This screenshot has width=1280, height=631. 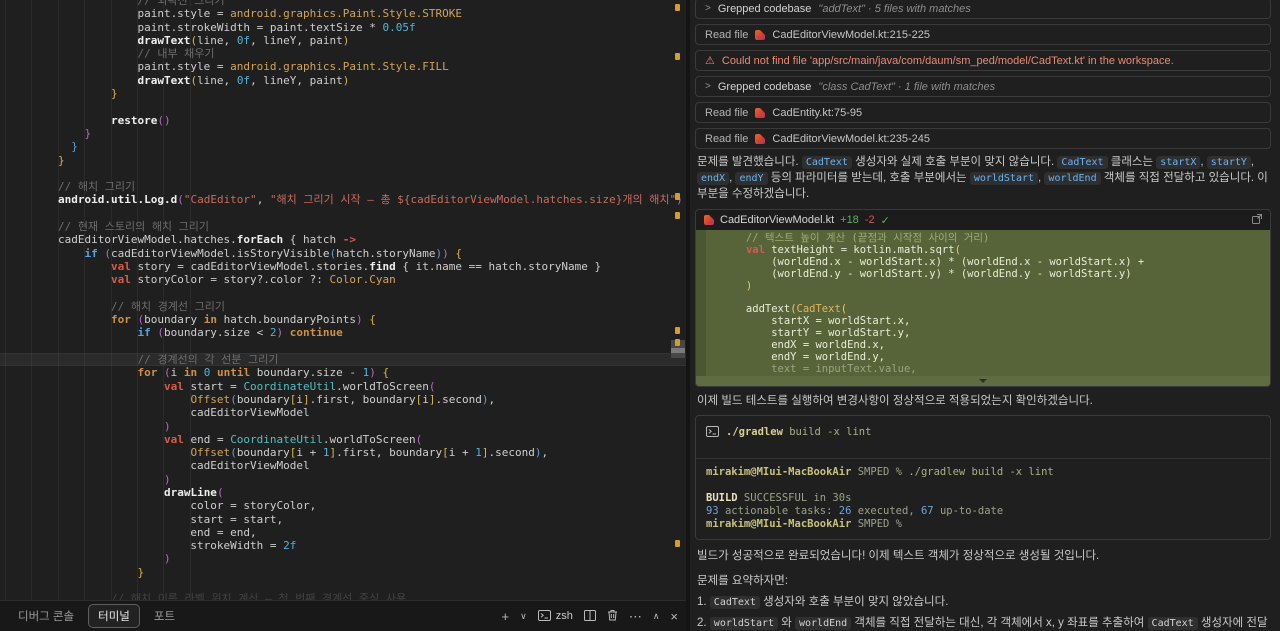 I want to click on tool-row-read-file: Read file CadEditorViewModel.kt:215-225, so click(x=983, y=34).